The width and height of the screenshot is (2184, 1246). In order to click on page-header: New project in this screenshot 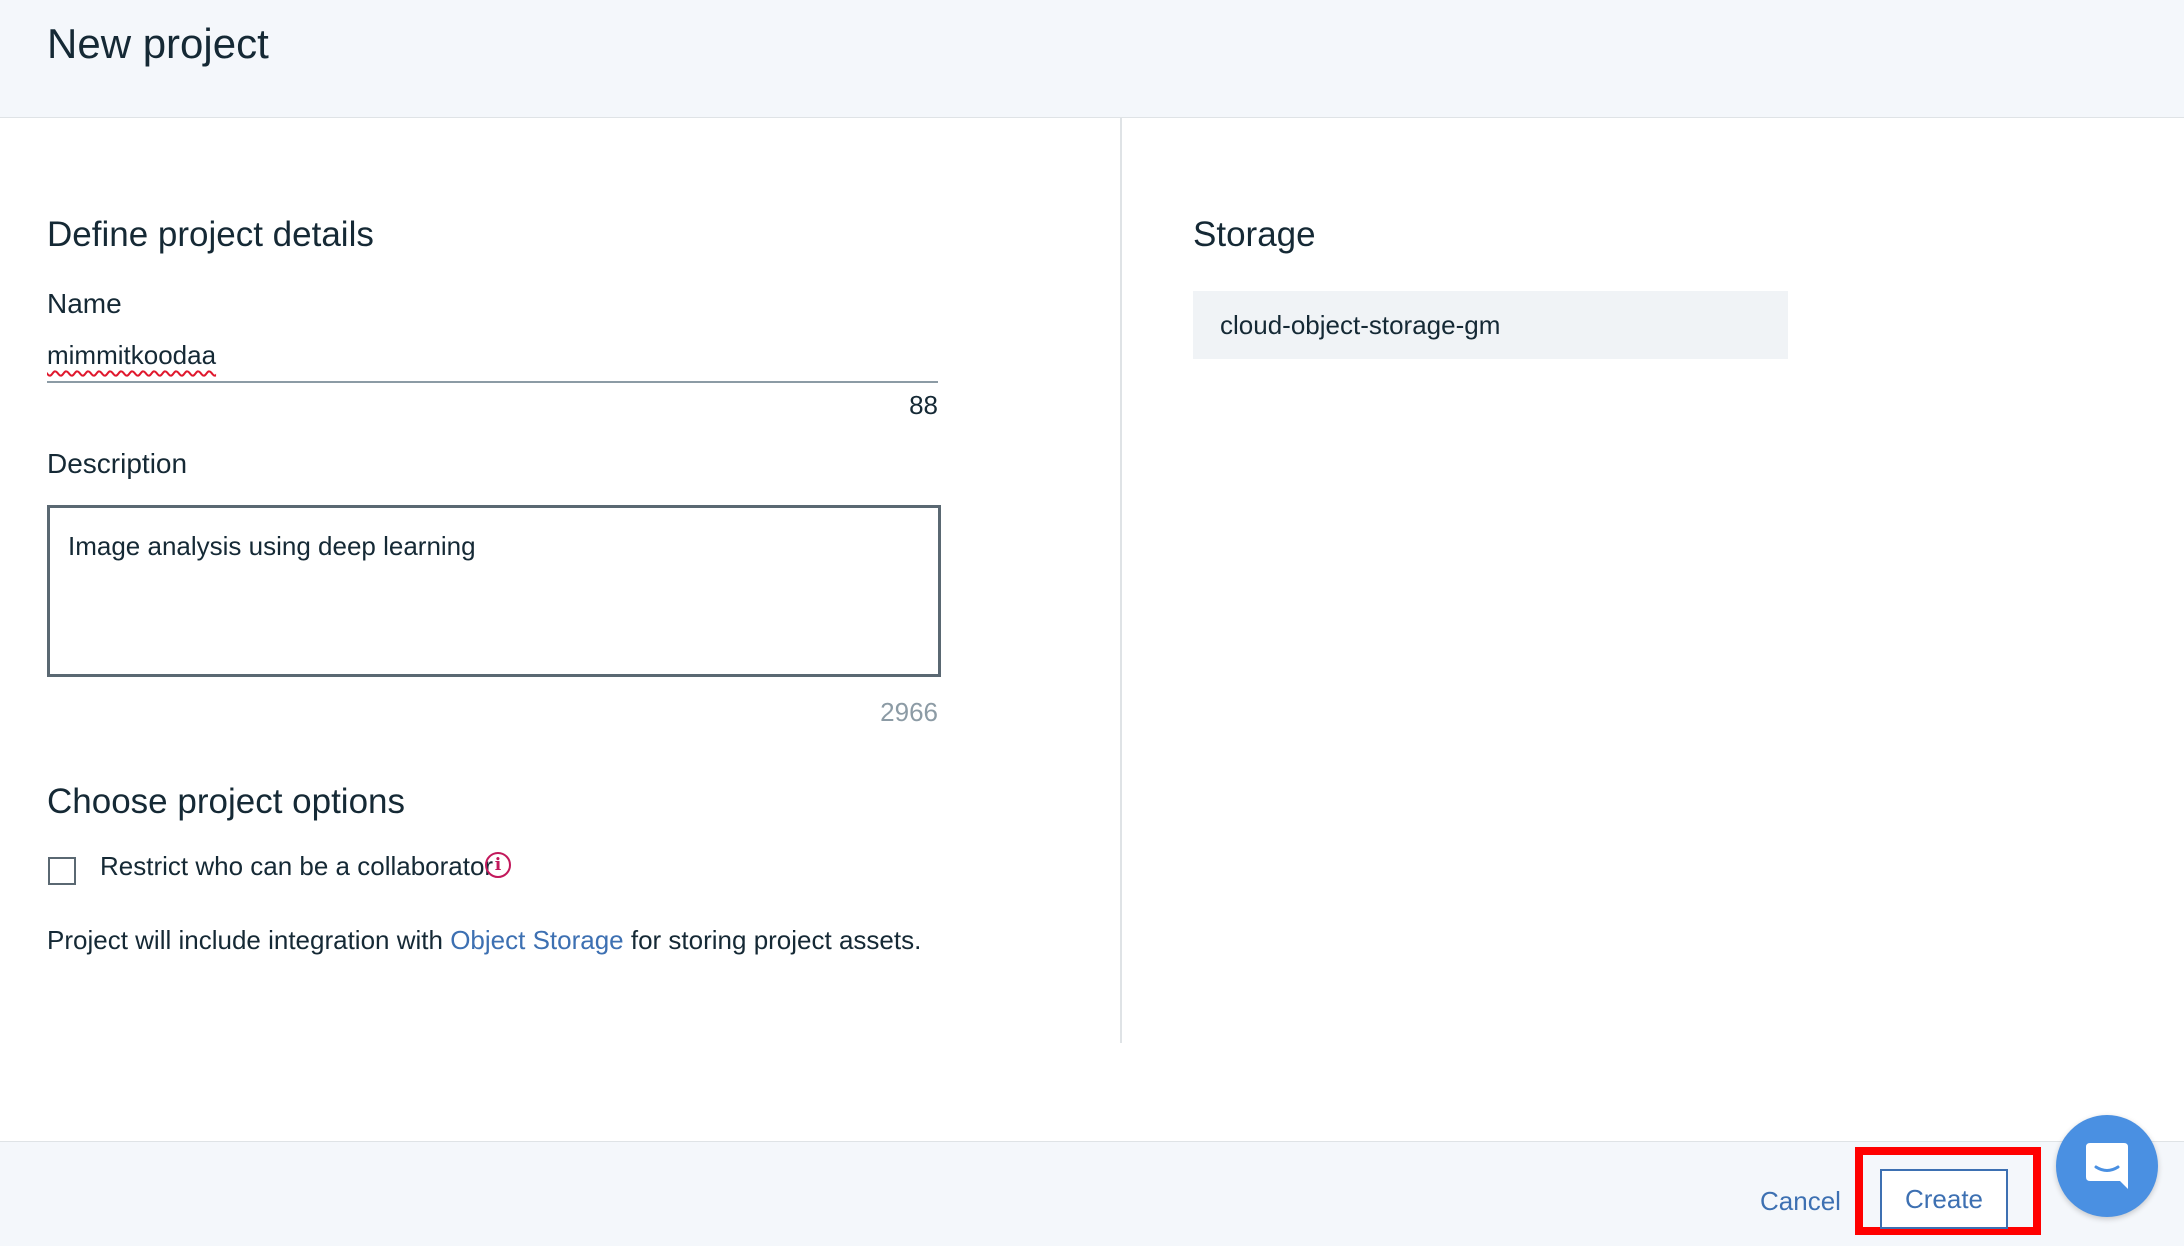, I will do `click(1092, 59)`.